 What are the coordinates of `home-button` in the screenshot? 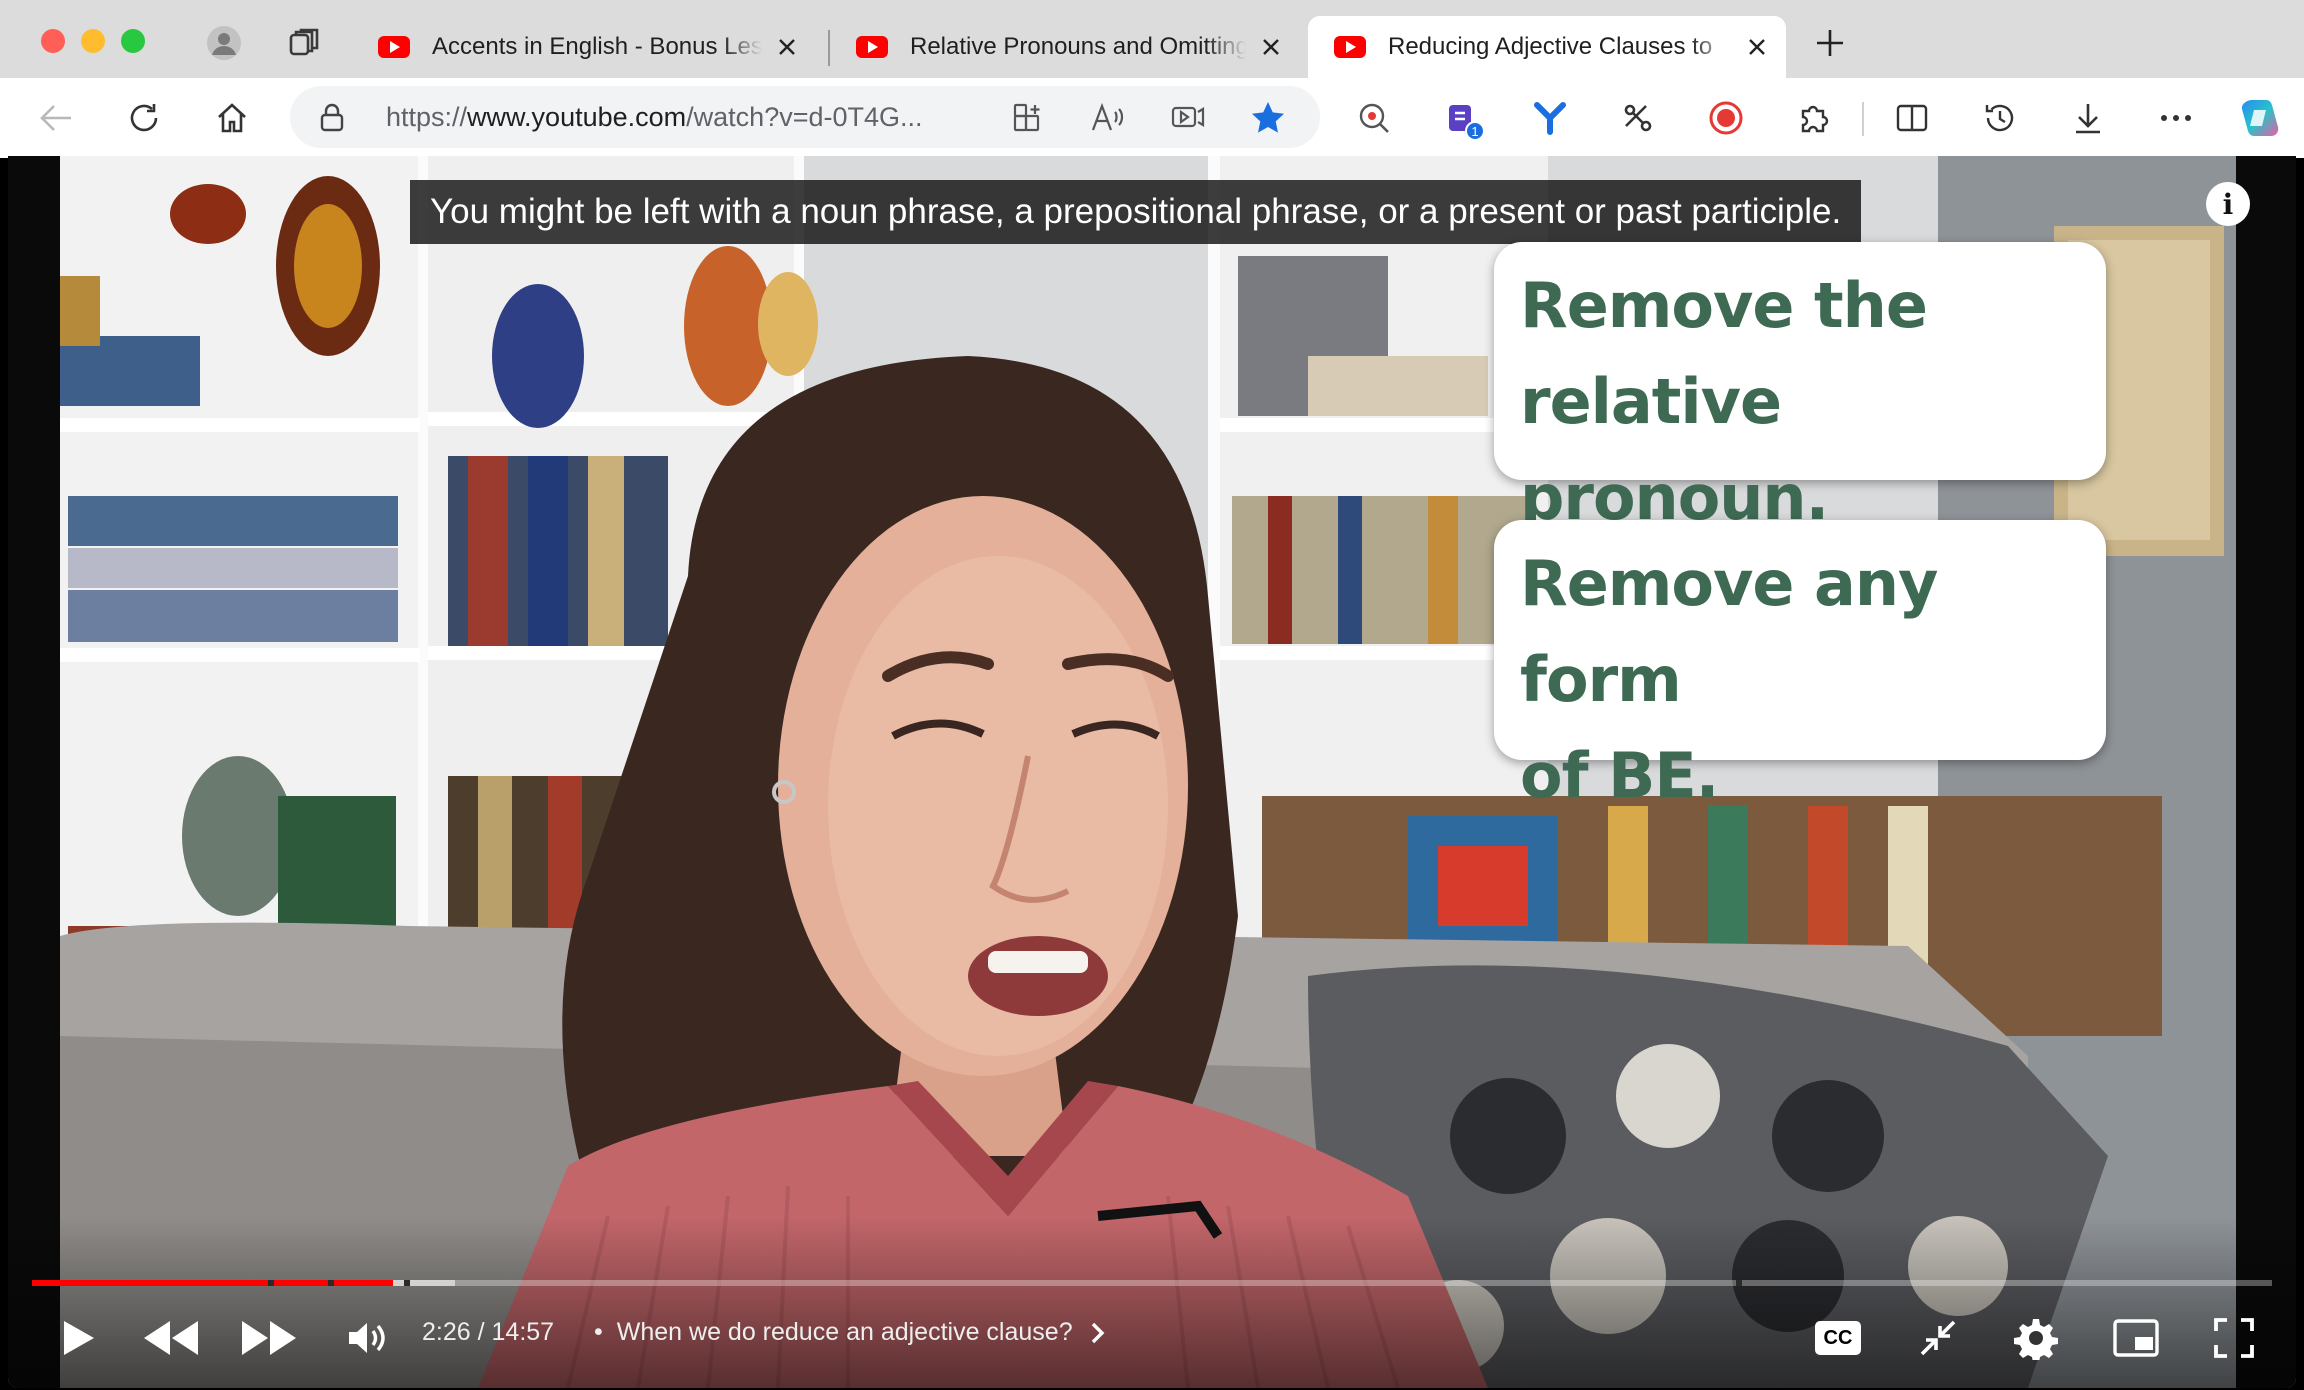 It's located at (232, 118).